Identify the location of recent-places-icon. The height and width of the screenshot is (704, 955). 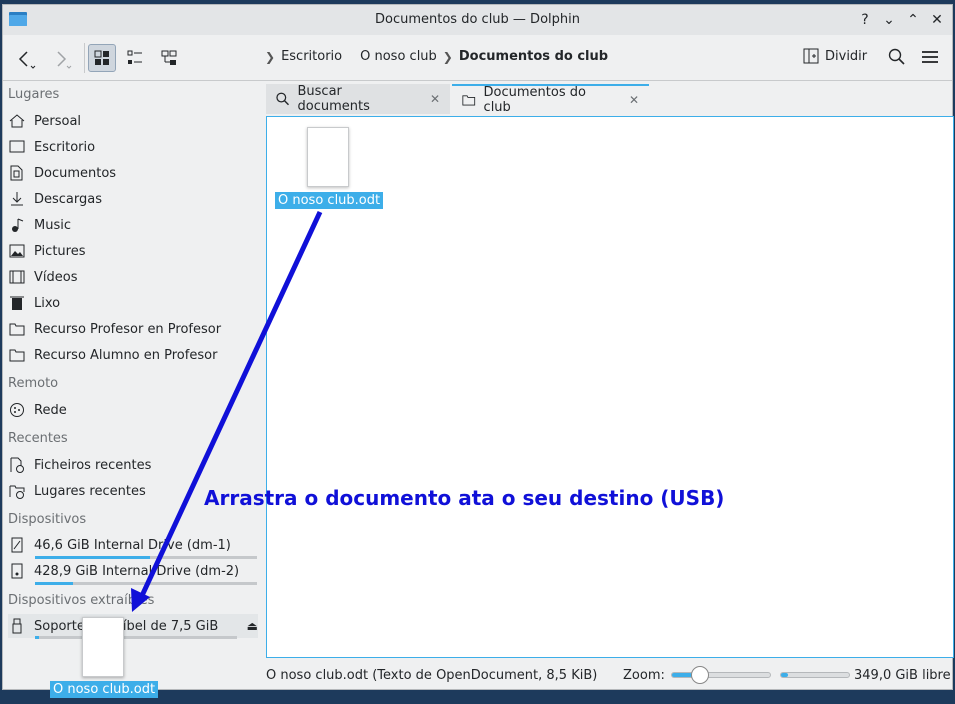
(17, 491).